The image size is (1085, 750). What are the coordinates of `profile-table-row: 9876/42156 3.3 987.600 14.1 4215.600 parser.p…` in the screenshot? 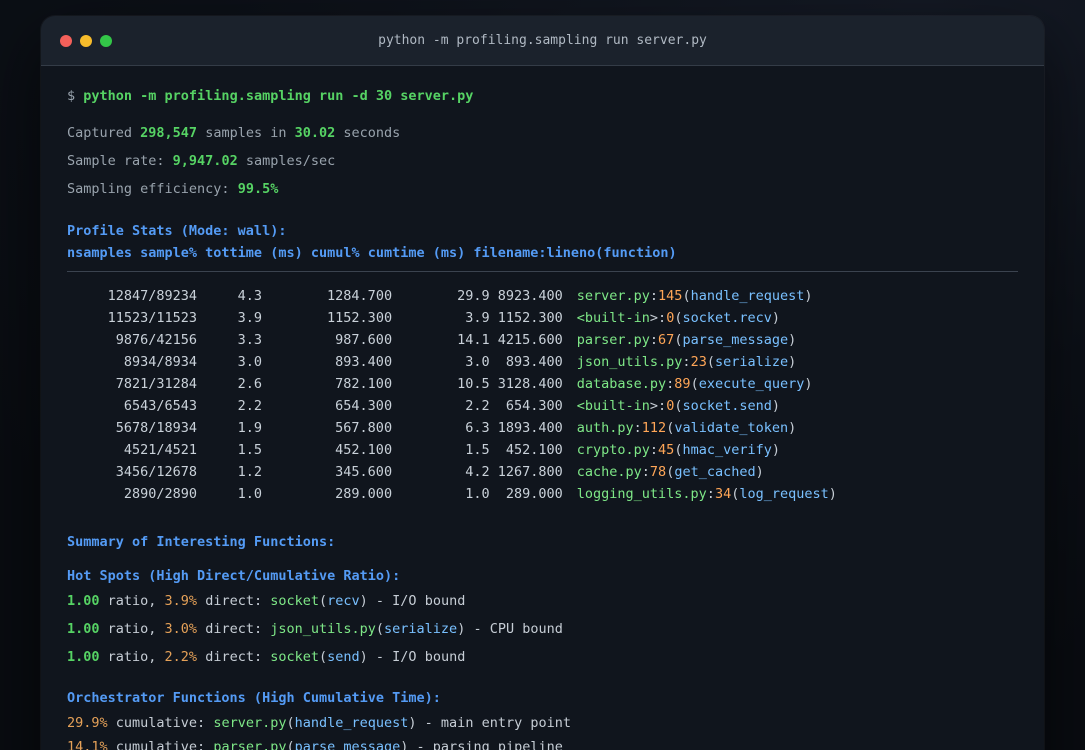 It's located at (542, 340).